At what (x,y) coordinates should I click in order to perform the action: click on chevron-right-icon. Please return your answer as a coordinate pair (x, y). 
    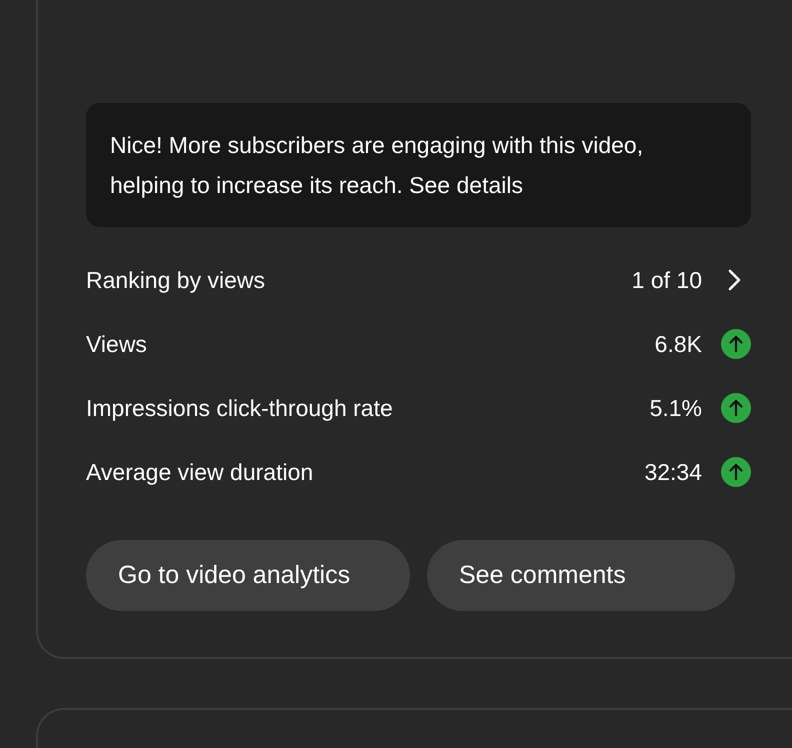
    Looking at the image, I should click on (735, 280).